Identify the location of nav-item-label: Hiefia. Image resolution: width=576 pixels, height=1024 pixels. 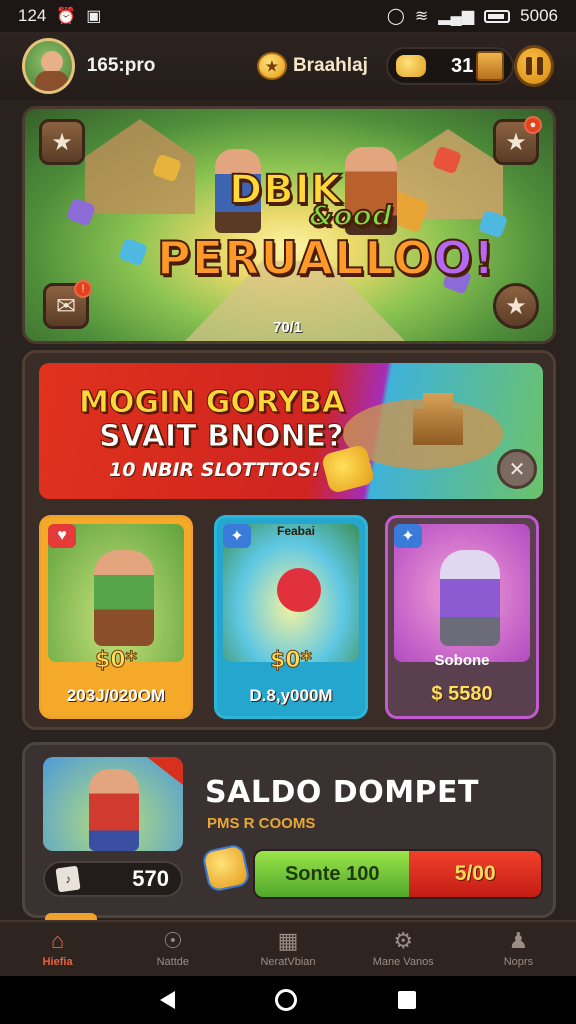
(57, 962).